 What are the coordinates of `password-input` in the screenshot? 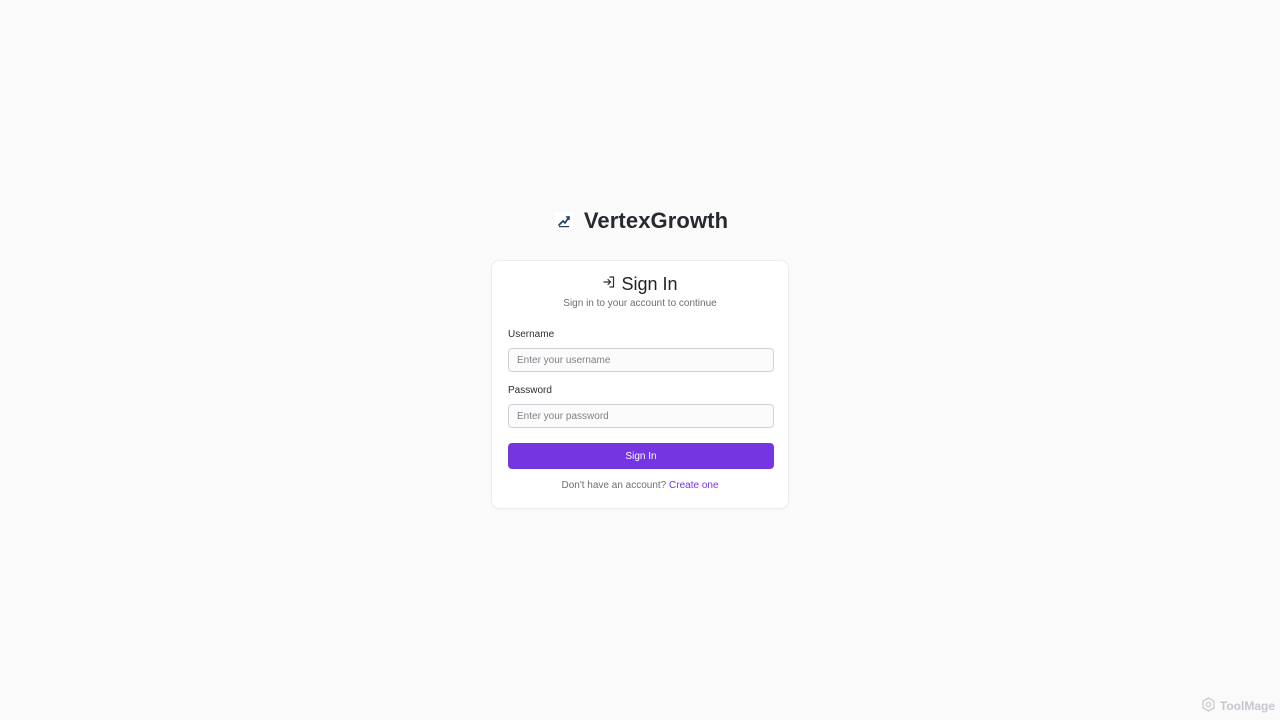 It's located at (641, 416).